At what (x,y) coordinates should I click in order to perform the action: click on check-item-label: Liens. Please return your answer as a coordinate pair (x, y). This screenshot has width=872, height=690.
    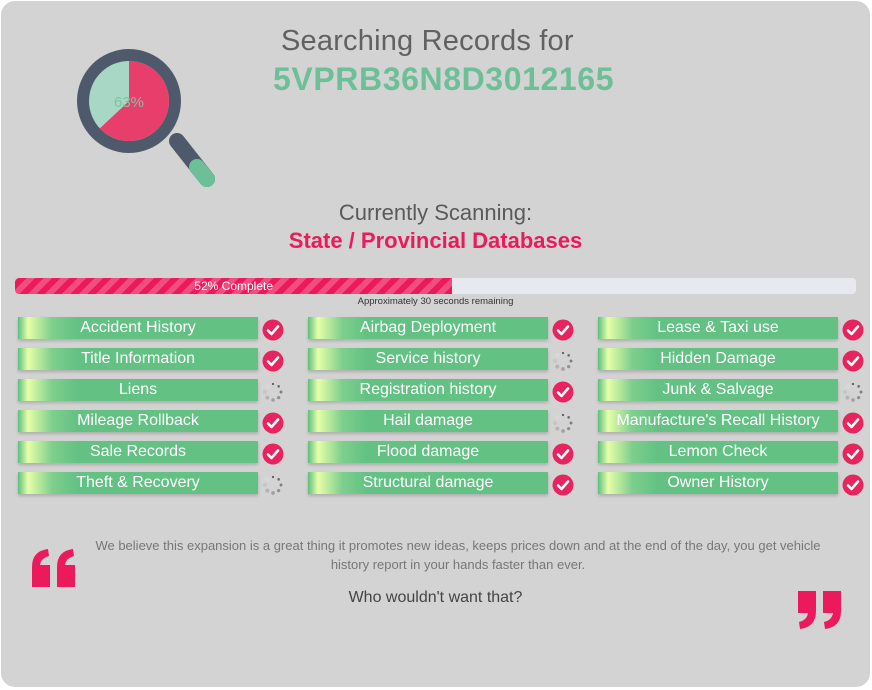
    Looking at the image, I should click on (138, 389).